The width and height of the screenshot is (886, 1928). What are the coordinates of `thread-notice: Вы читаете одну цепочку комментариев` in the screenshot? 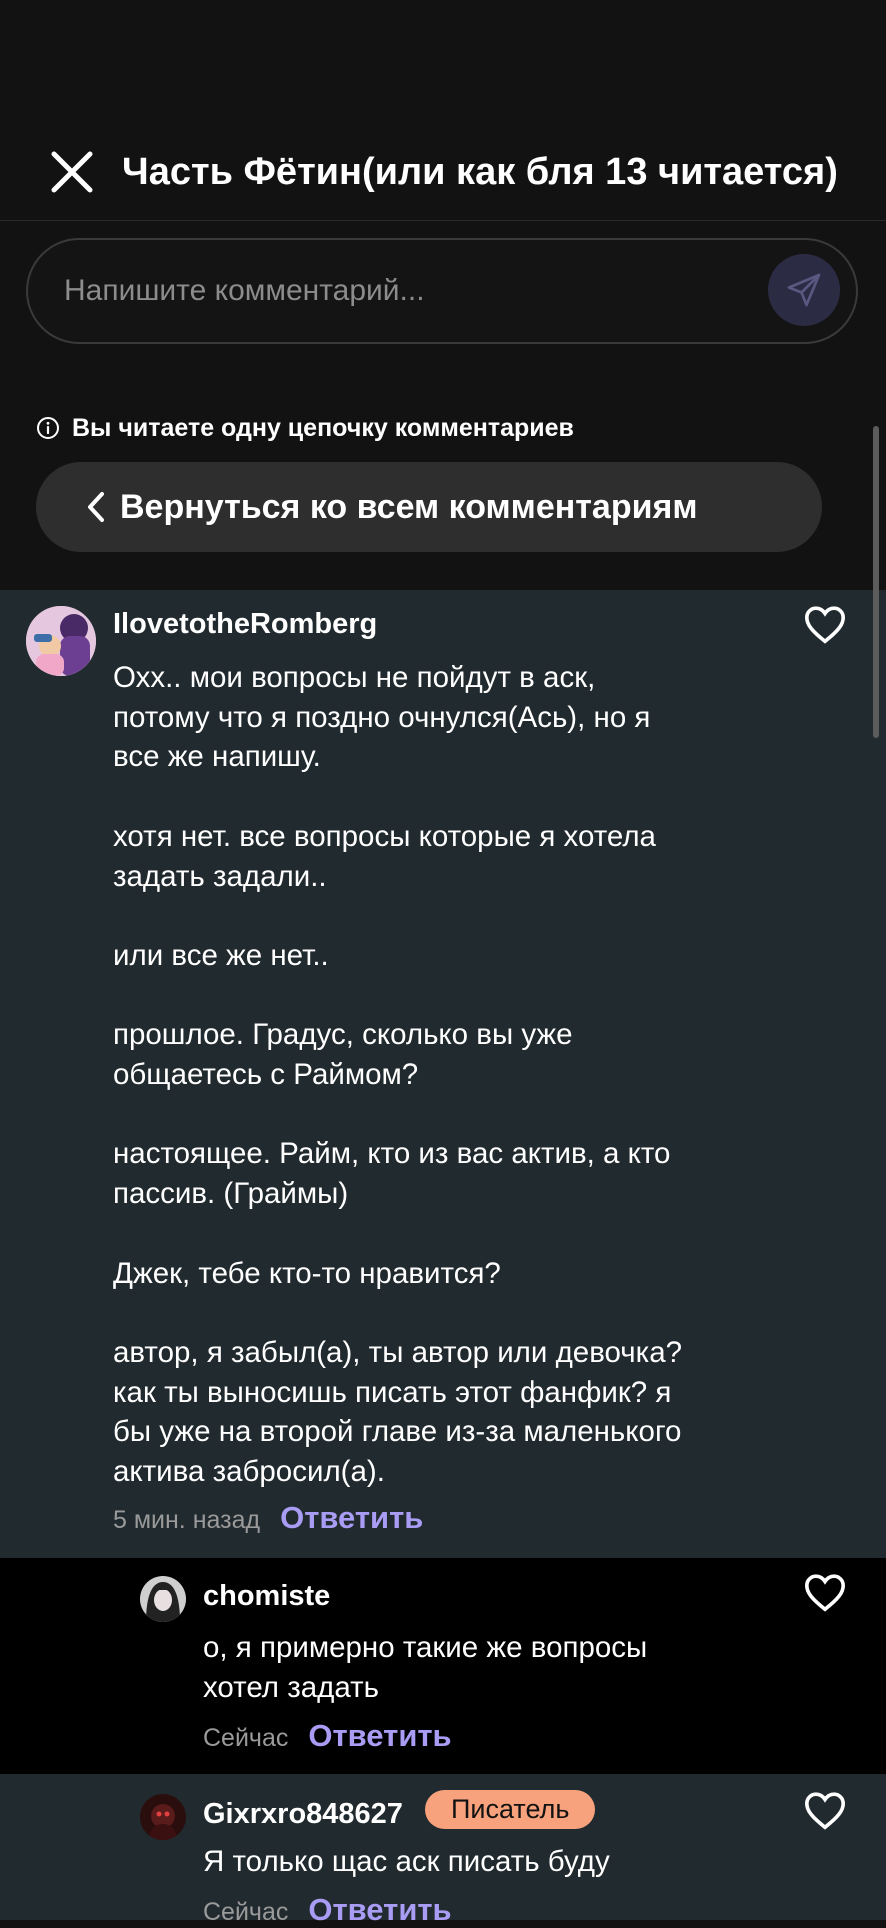 It's located at (305, 428).